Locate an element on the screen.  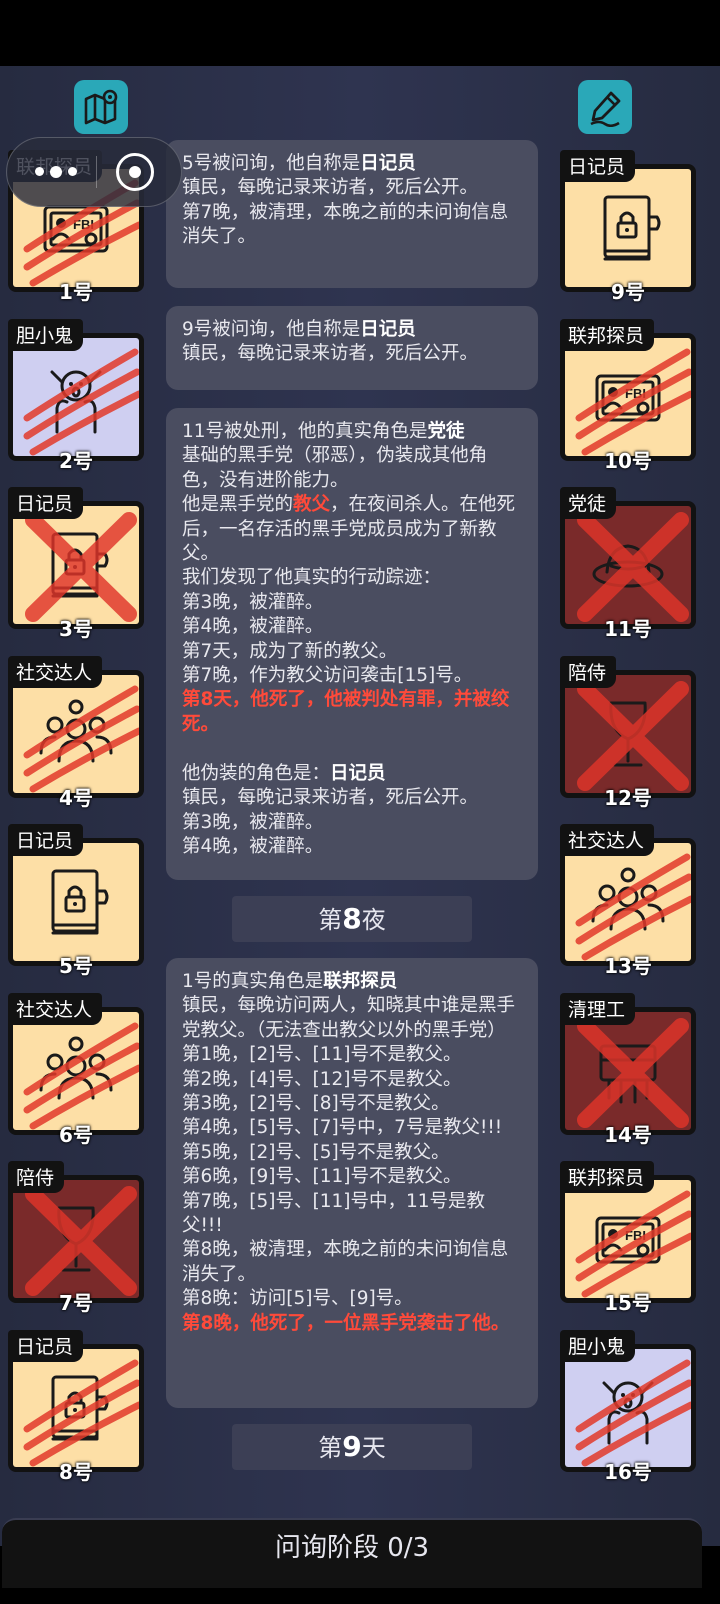
player-card: 清理工 14号 is located at coordinates (628, 1069).